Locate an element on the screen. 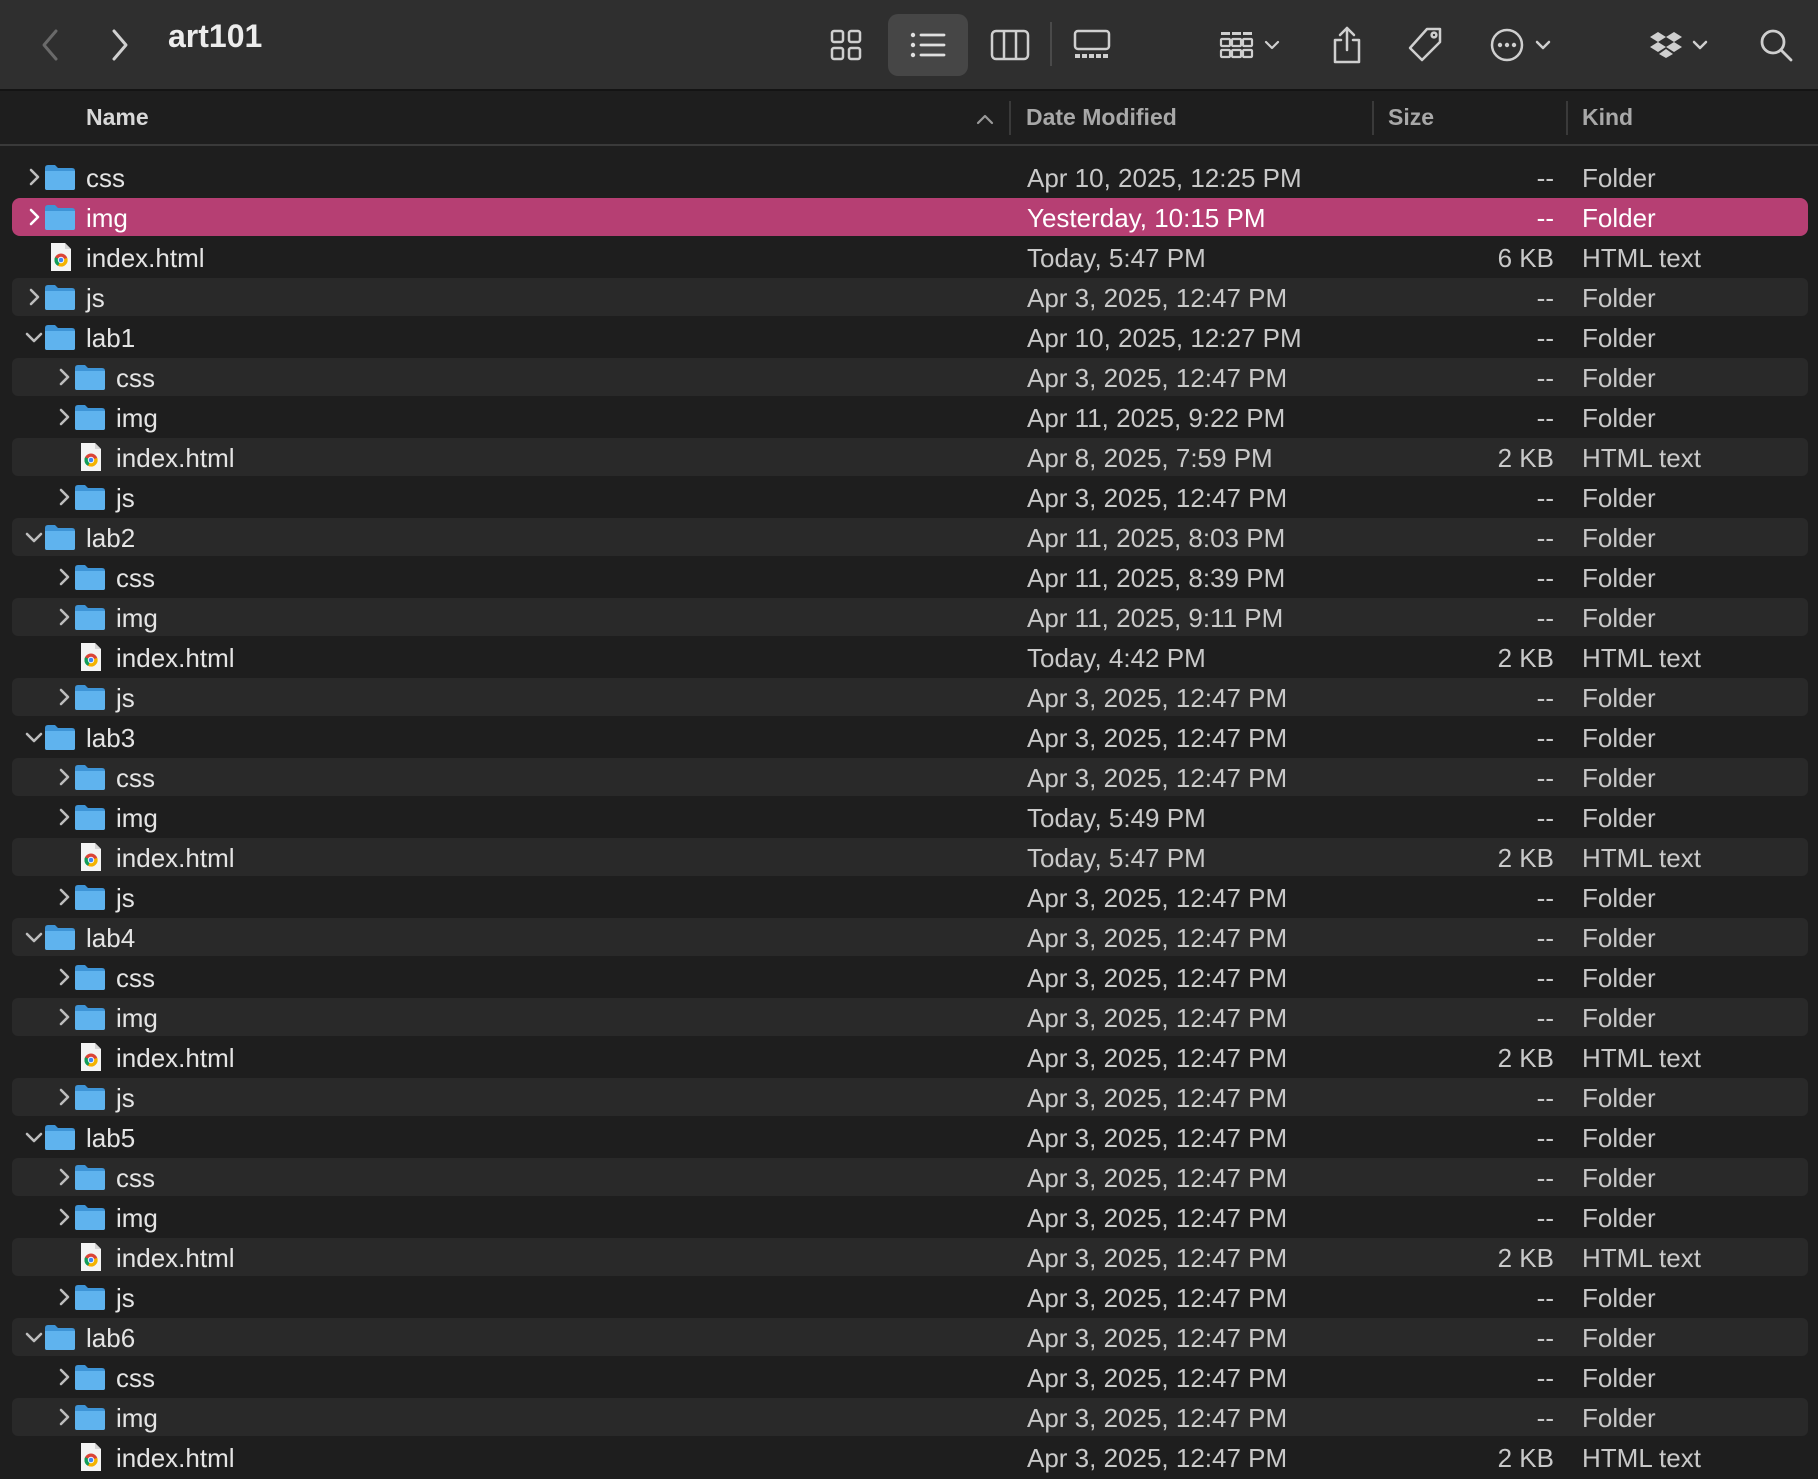 The width and height of the screenshot is (1818, 1479). item-name: lab5 is located at coordinates (111, 1138).